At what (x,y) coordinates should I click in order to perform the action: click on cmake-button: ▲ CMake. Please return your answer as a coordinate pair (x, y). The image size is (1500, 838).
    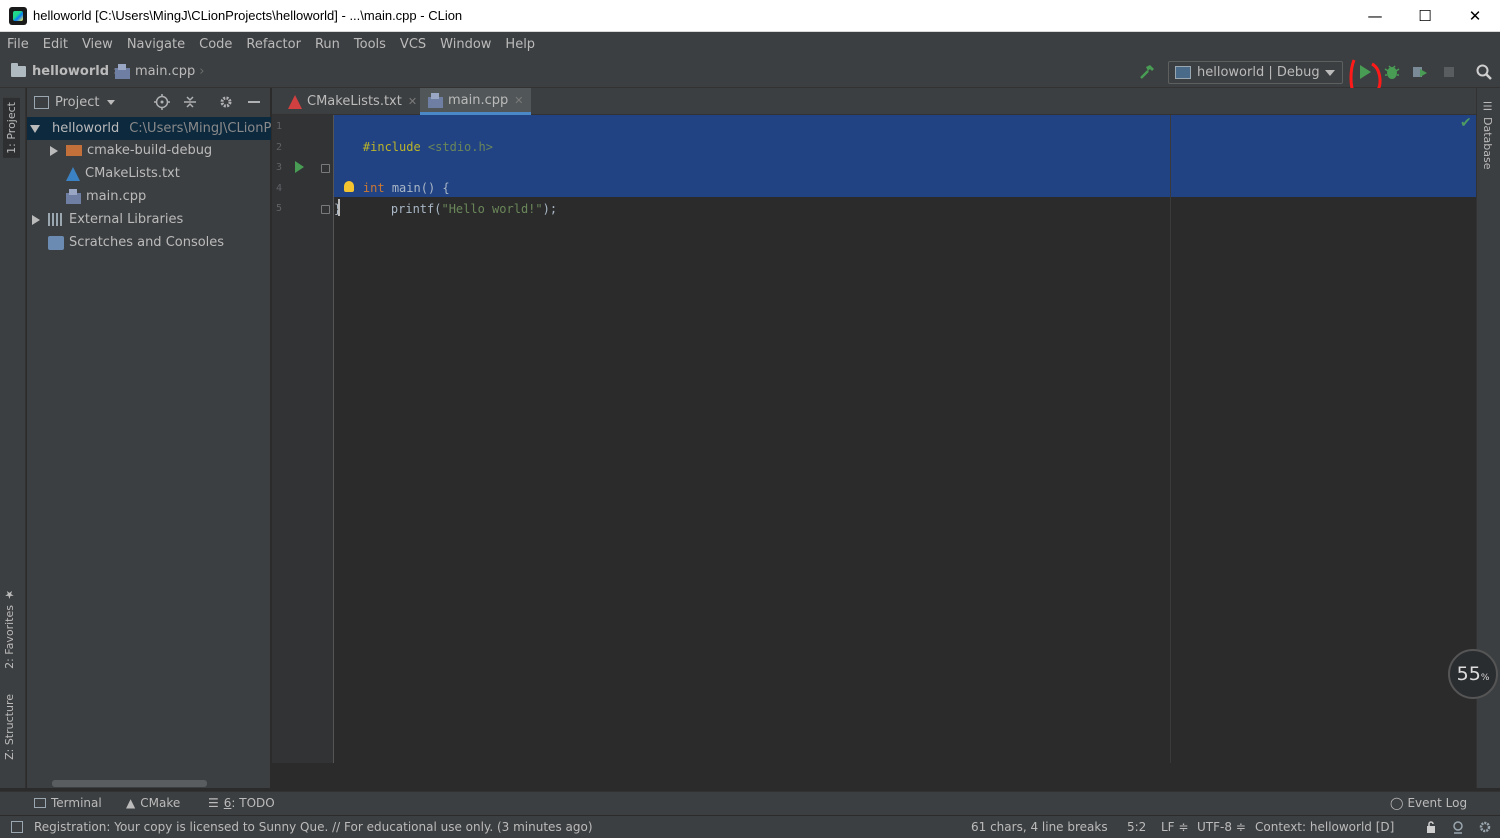
    Looking at the image, I should click on (153, 803).